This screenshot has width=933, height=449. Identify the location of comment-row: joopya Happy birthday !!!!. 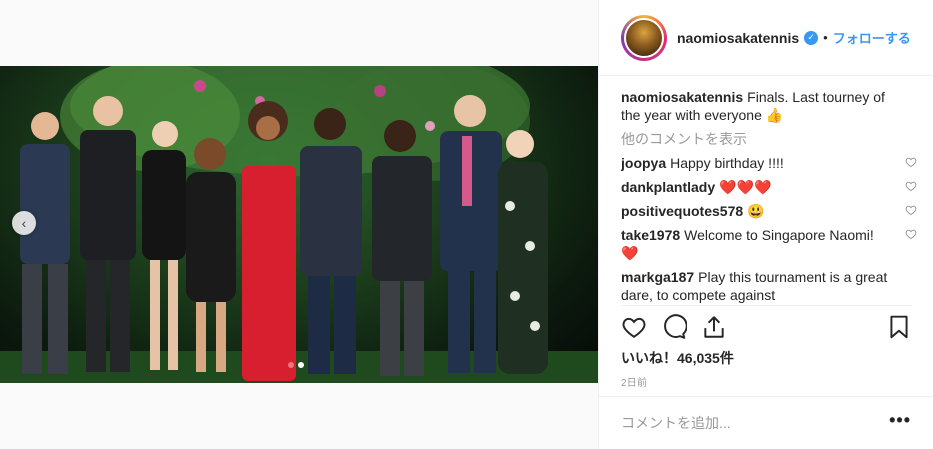
(769, 163).